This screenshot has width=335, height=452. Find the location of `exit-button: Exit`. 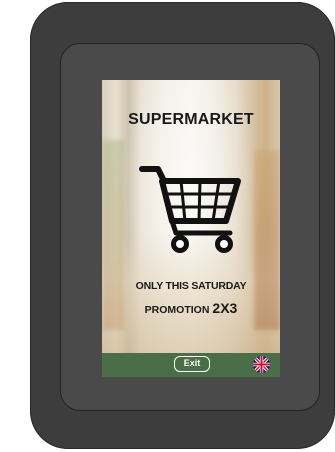

exit-button: Exit is located at coordinates (192, 364).